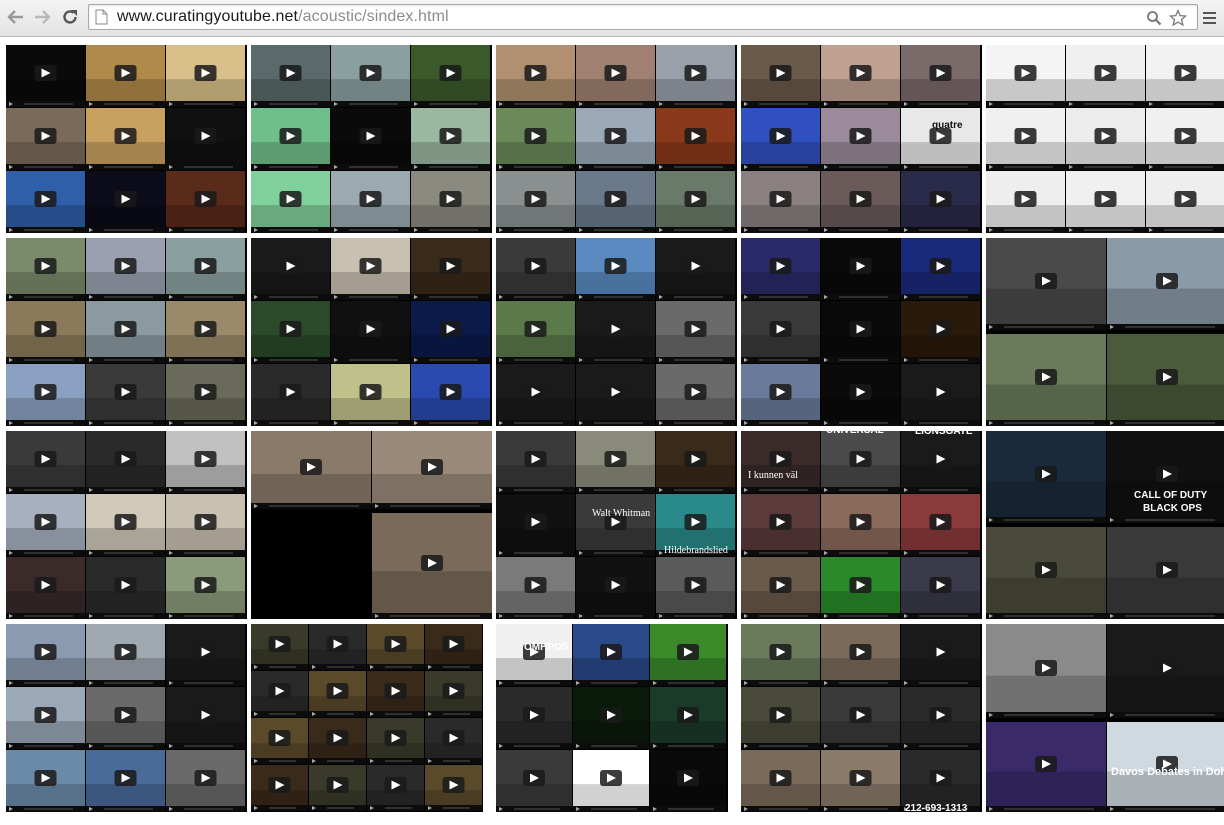 The height and width of the screenshot is (825, 1224). What do you see at coordinates (861, 139) in the screenshot?
I see `playlist-counting` at bounding box center [861, 139].